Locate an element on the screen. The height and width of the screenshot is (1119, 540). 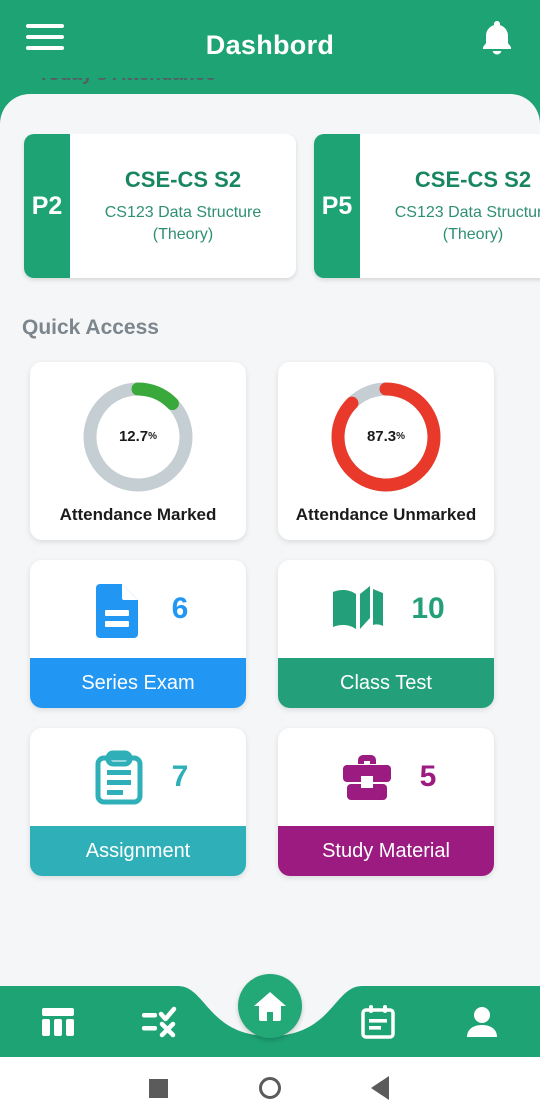
nav-item-profile is located at coordinates (482, 1021).